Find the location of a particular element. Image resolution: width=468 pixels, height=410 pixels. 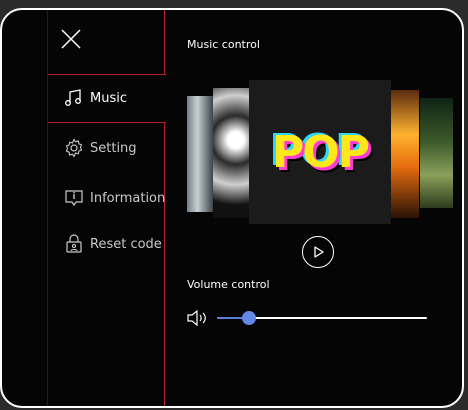

play-icon is located at coordinates (319, 252).